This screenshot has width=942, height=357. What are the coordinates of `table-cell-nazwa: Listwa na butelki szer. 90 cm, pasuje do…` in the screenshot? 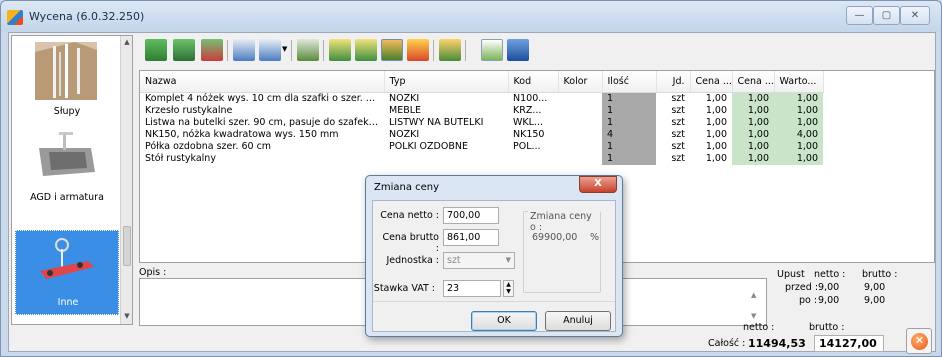 It's located at (264, 122).